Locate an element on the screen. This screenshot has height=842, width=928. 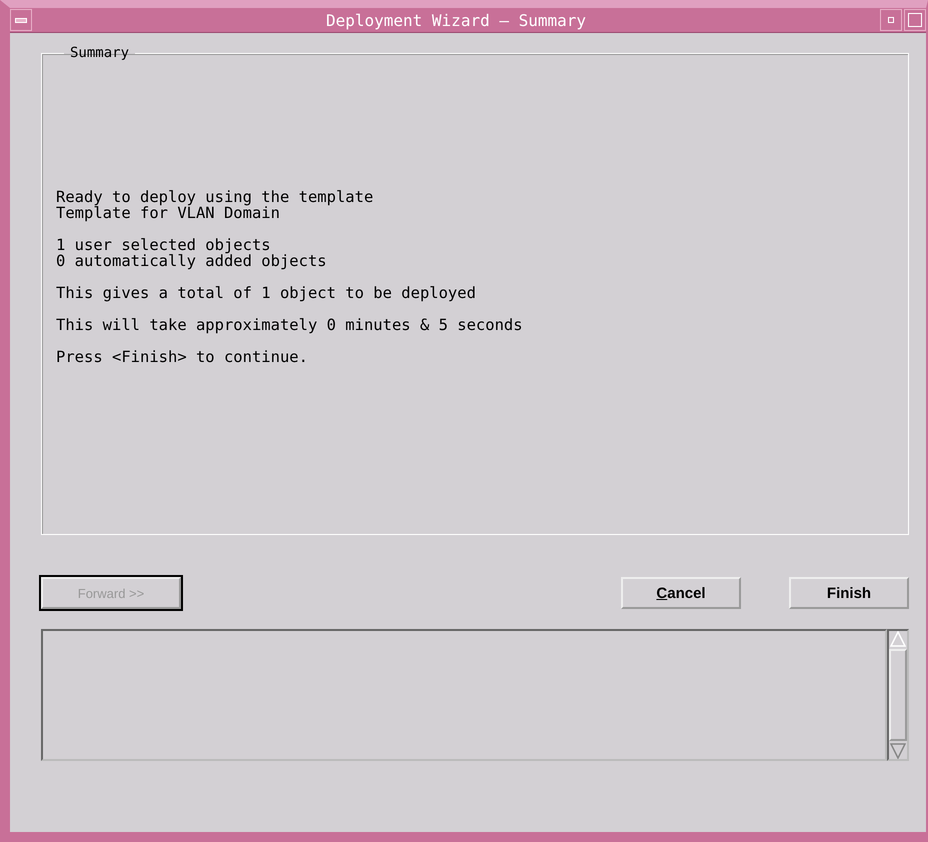
dialog-button: Finish is located at coordinates (849, 593).